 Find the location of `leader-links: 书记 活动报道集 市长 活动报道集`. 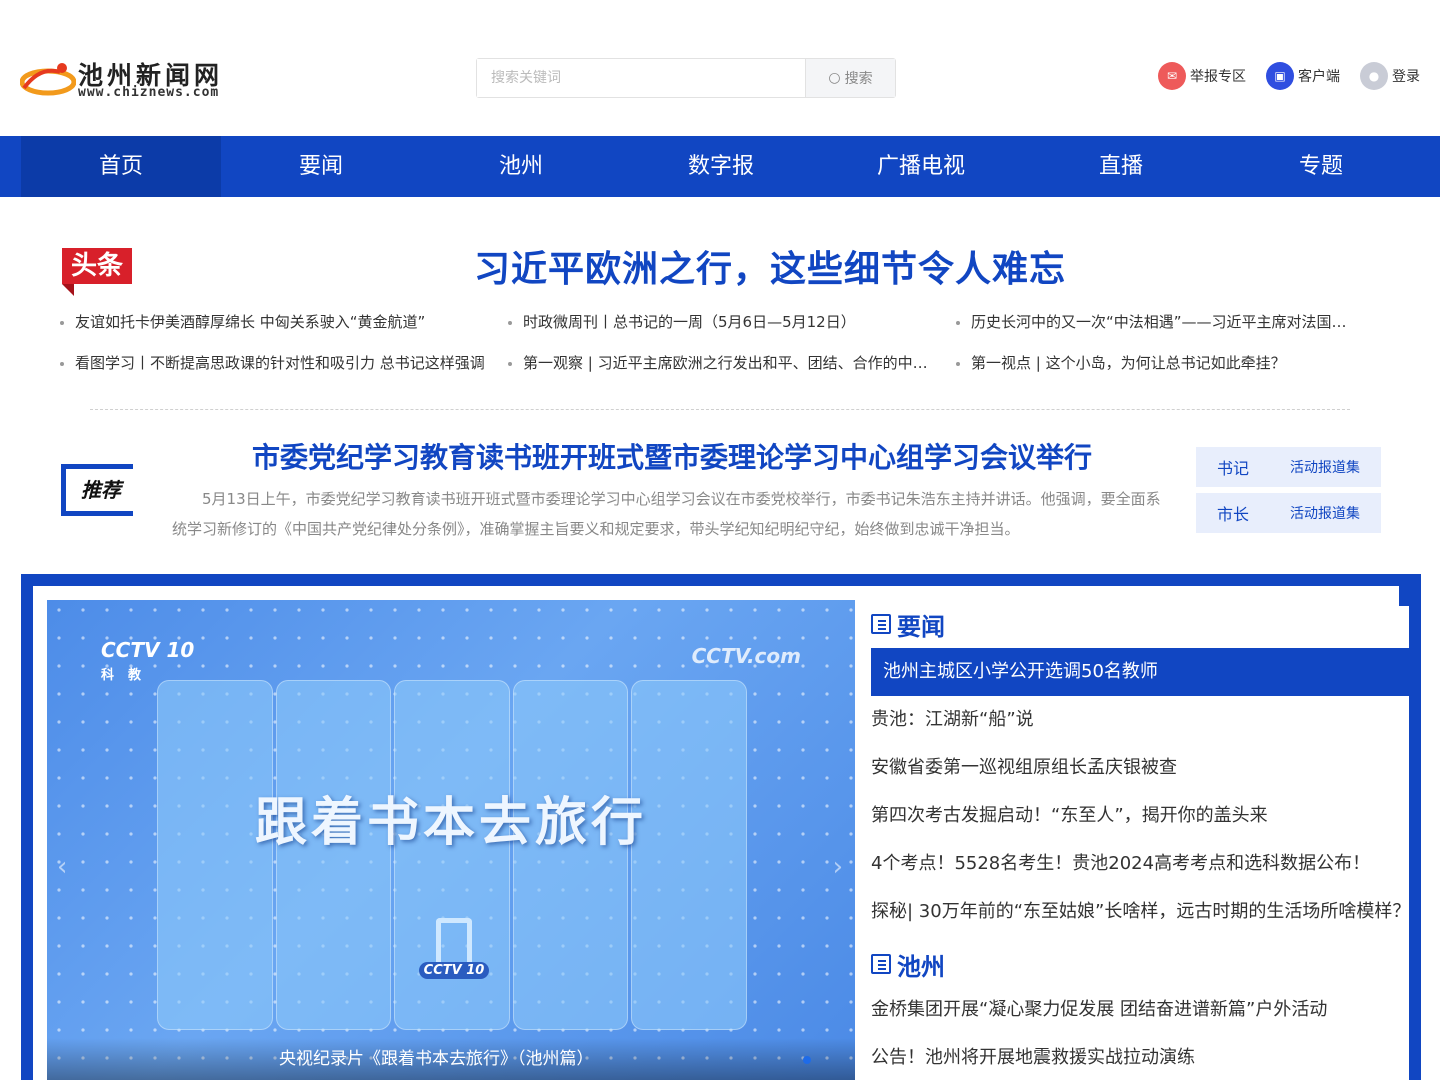

leader-links: 书记 活动报道集 市长 活动报道集 is located at coordinates (1288, 493).